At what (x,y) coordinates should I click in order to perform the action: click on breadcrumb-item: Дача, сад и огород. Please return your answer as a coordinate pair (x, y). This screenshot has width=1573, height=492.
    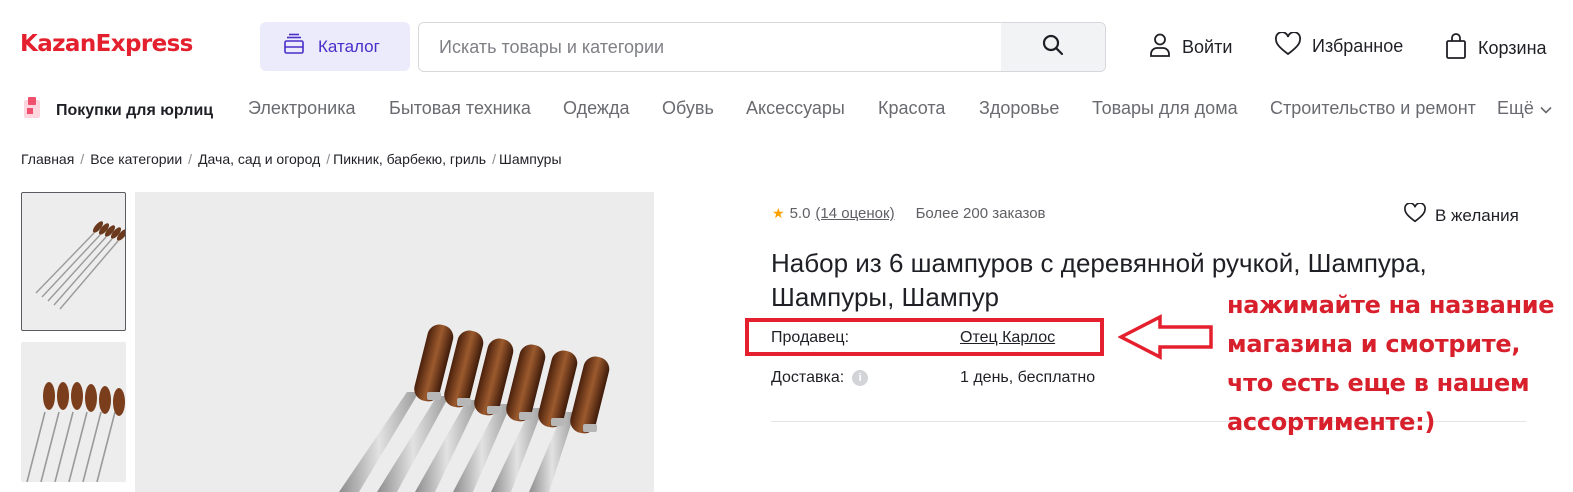
    Looking at the image, I should click on (259, 159).